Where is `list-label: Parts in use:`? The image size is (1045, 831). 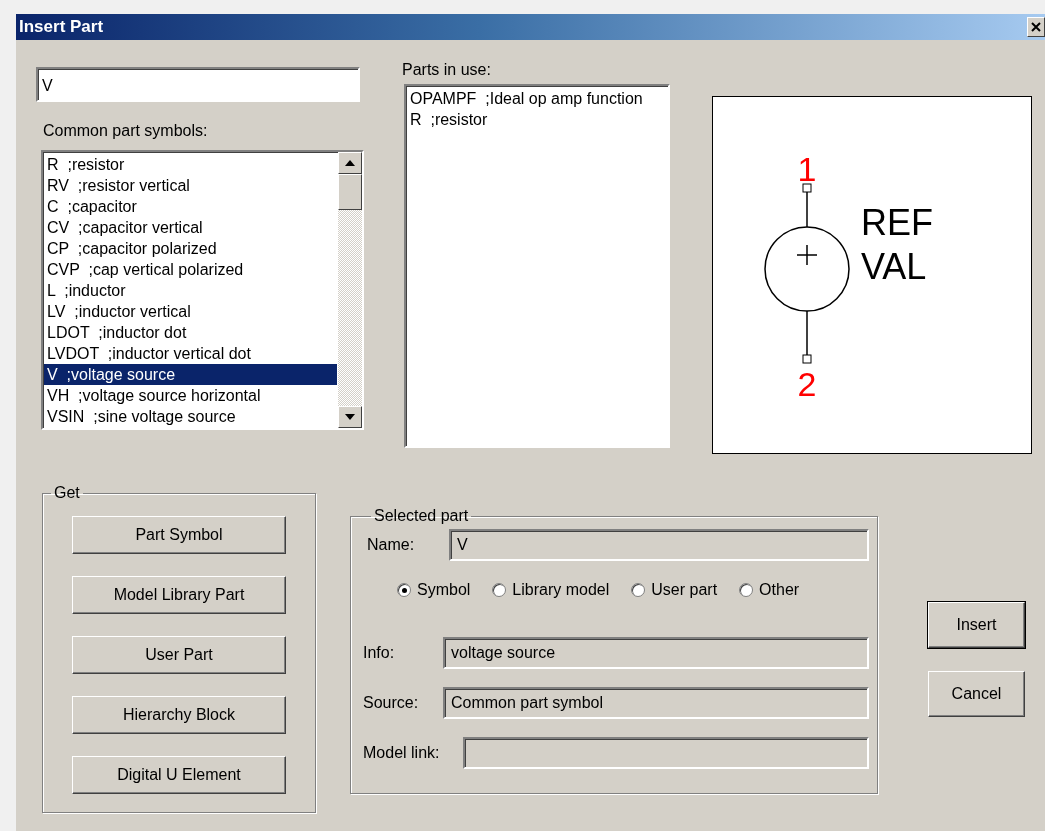 list-label: Parts in use: is located at coordinates (447, 70).